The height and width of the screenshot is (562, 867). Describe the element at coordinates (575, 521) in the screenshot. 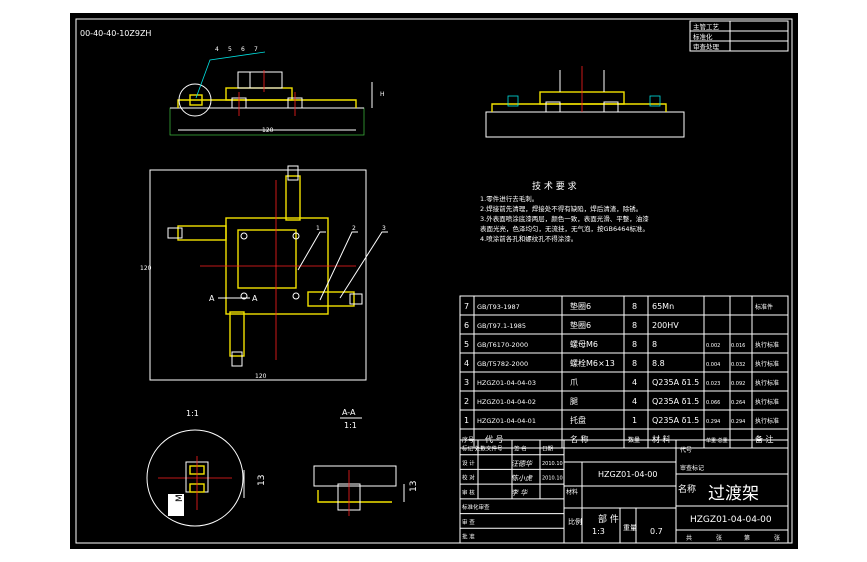

I see `scale-label: 比例` at that location.